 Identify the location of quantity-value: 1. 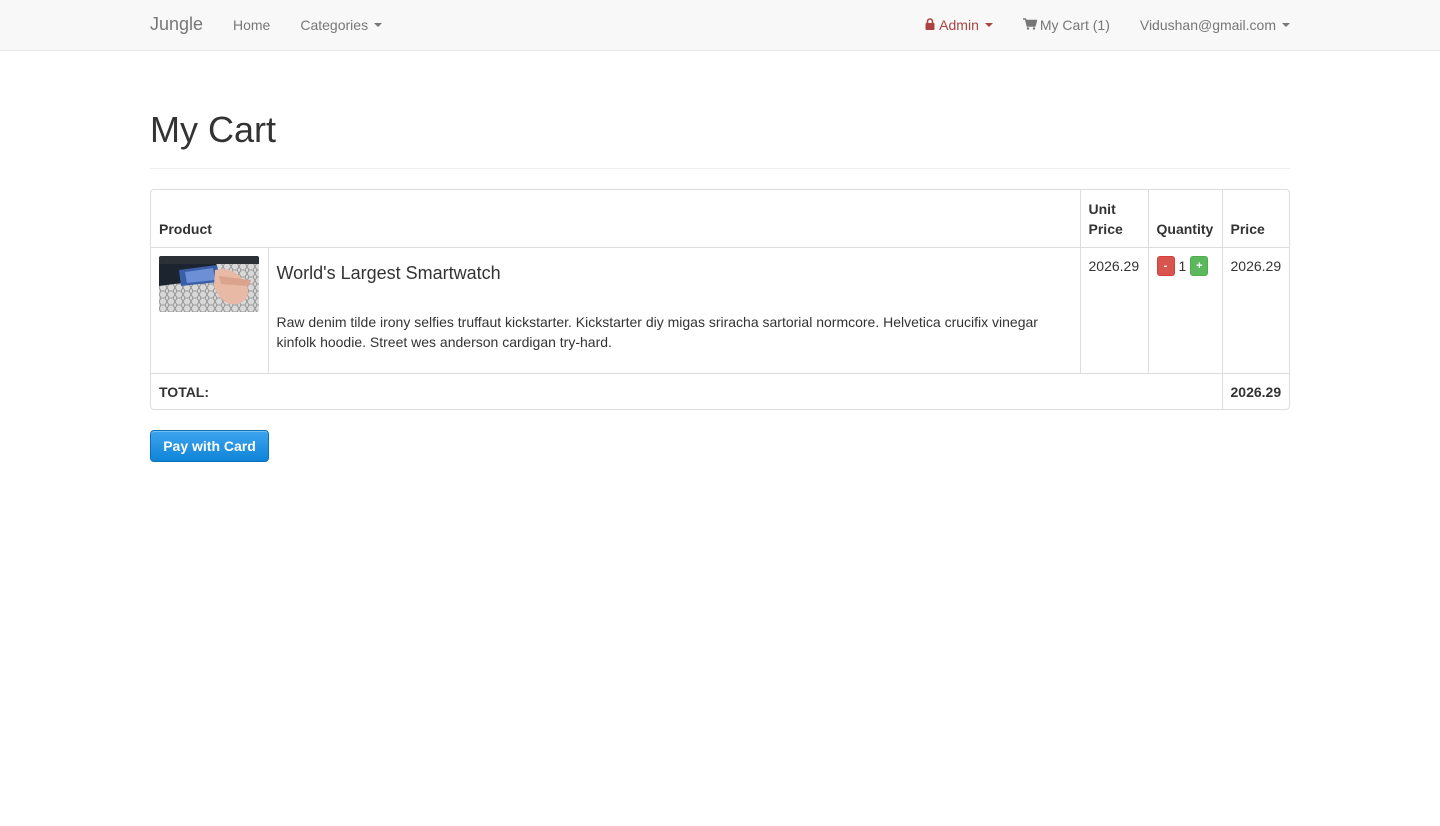
(1182, 265).